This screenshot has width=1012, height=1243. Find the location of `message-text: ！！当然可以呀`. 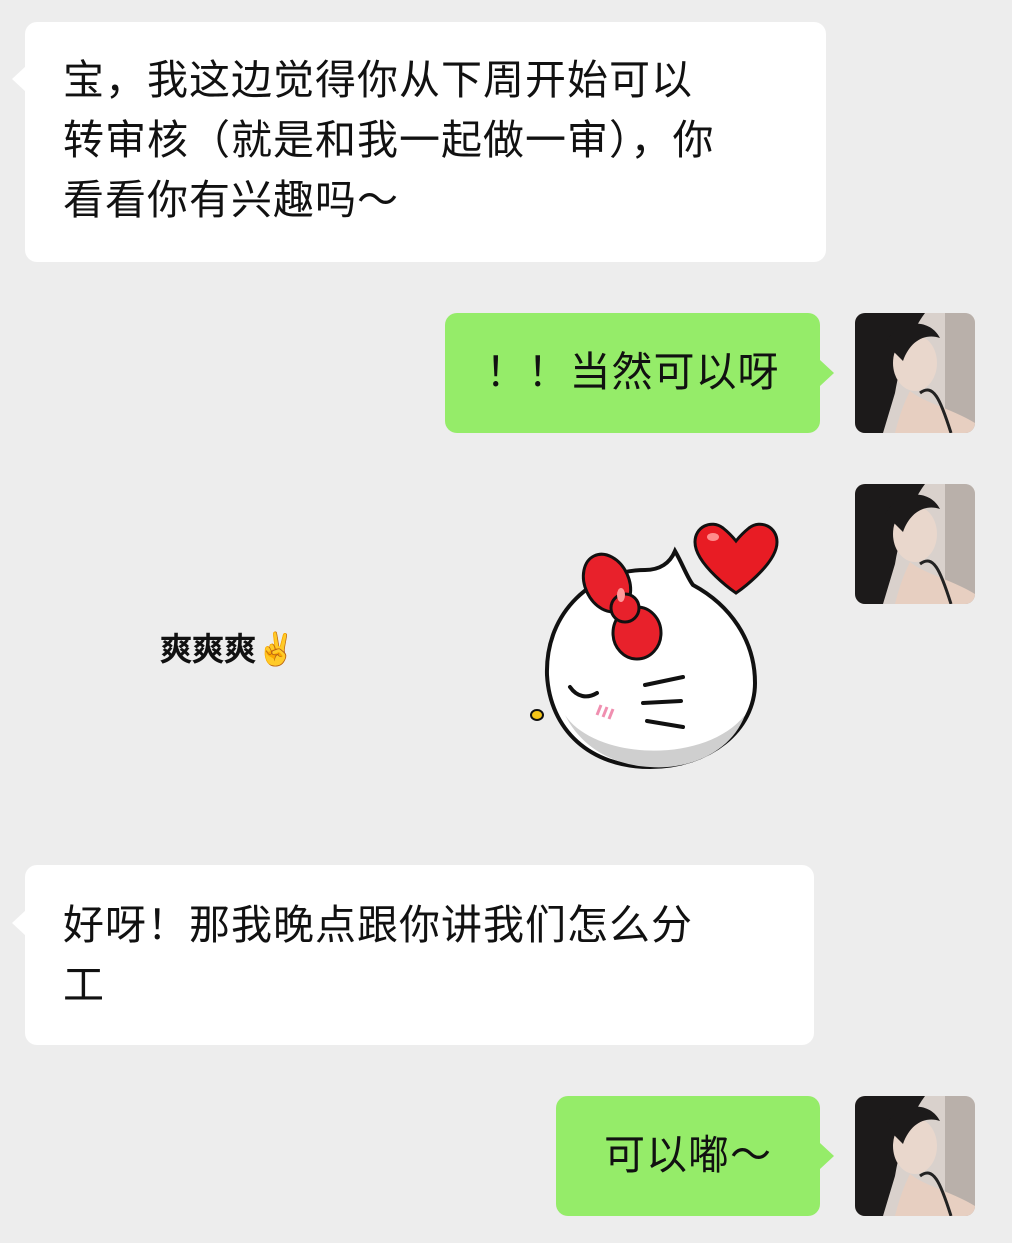

message-text: ！！当然可以呀 is located at coordinates (632, 372).